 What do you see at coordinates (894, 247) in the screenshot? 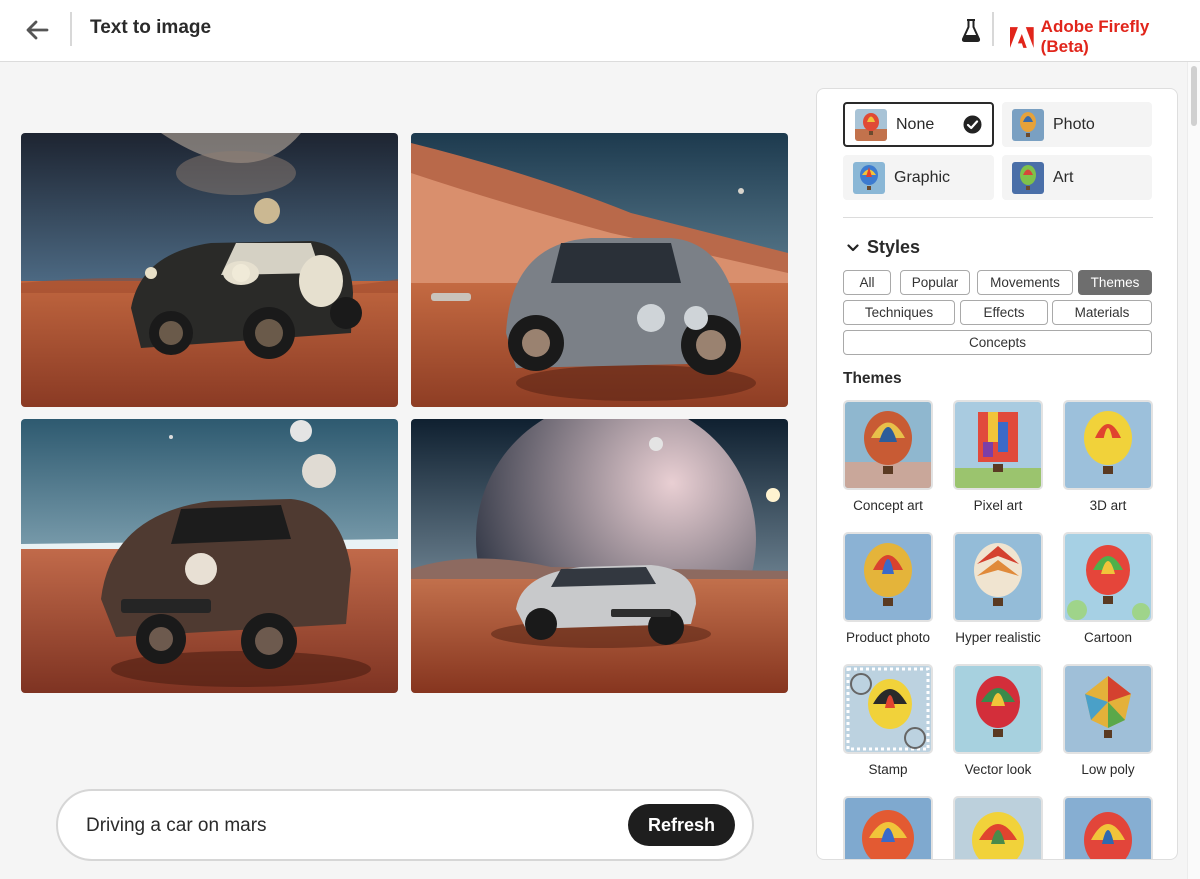
I see `styles-title: Styles` at bounding box center [894, 247].